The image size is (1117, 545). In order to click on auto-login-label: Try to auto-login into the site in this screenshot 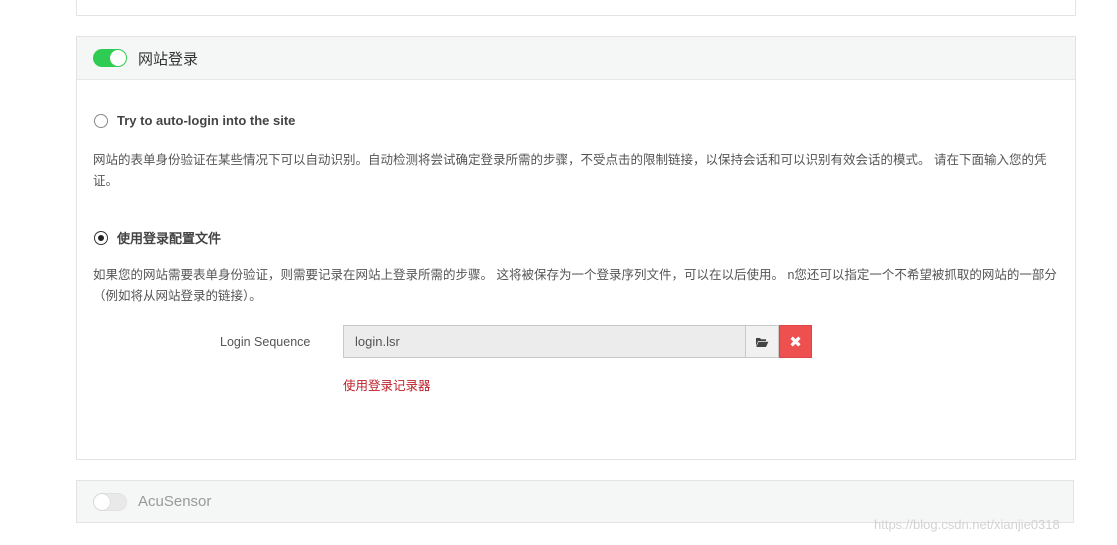, I will do `click(206, 120)`.